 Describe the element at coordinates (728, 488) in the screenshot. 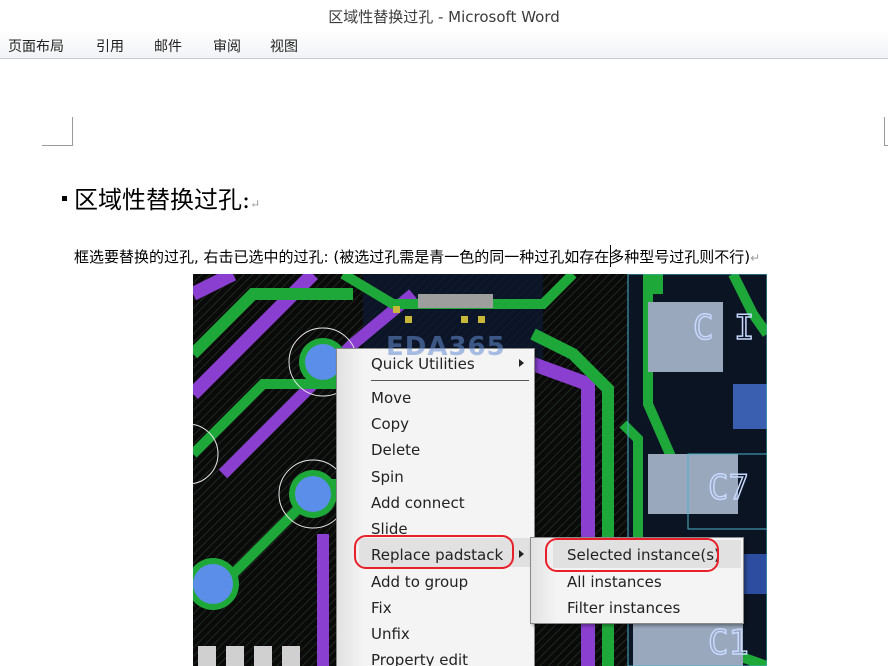

I see `label-c7: C7` at that location.